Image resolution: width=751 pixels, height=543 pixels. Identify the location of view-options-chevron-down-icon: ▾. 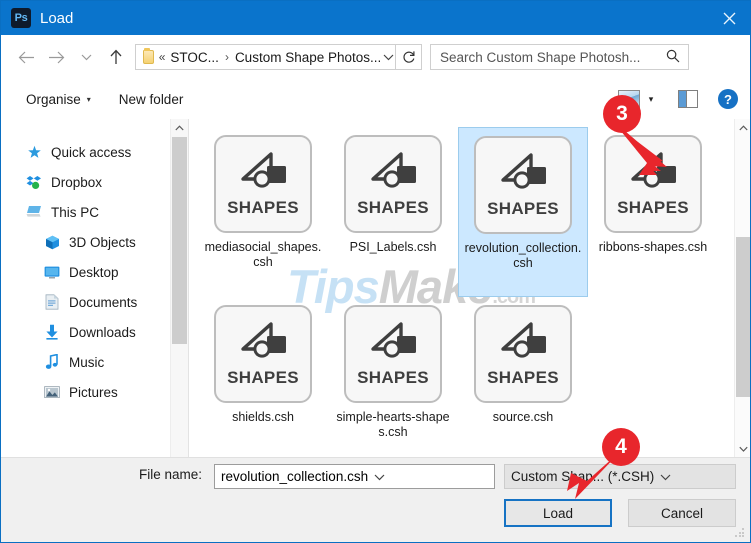
(651, 99).